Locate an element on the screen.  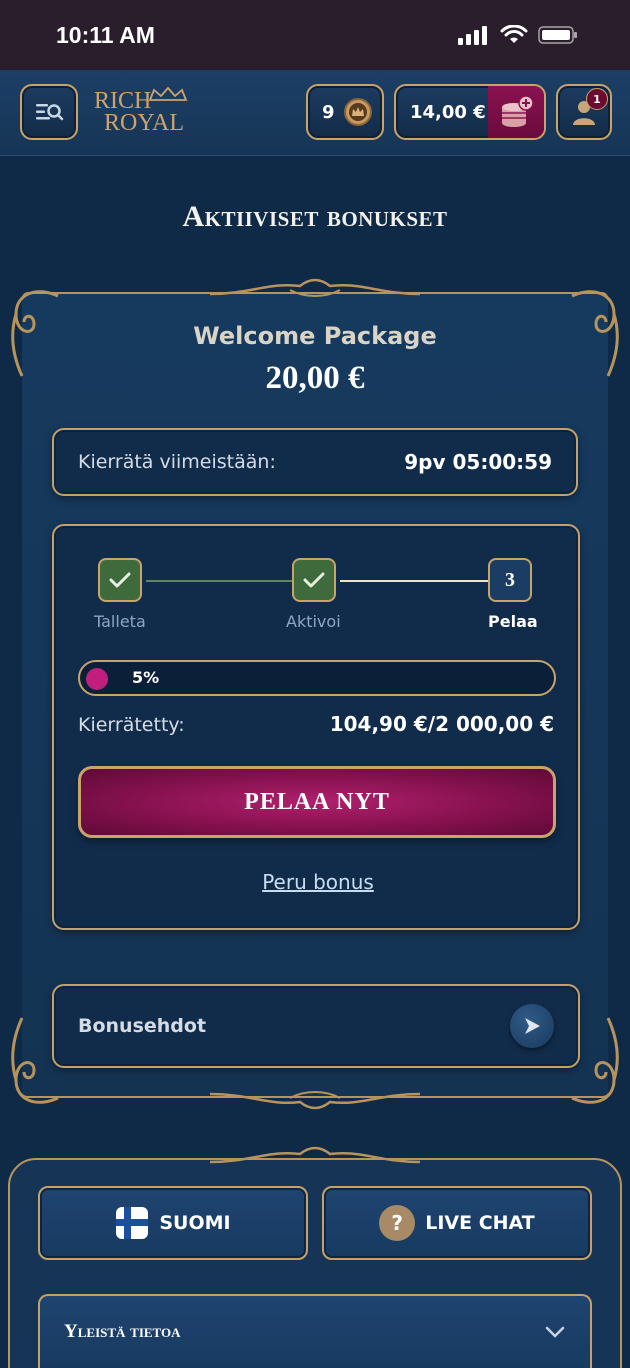
status-icons is located at coordinates (518, 35).